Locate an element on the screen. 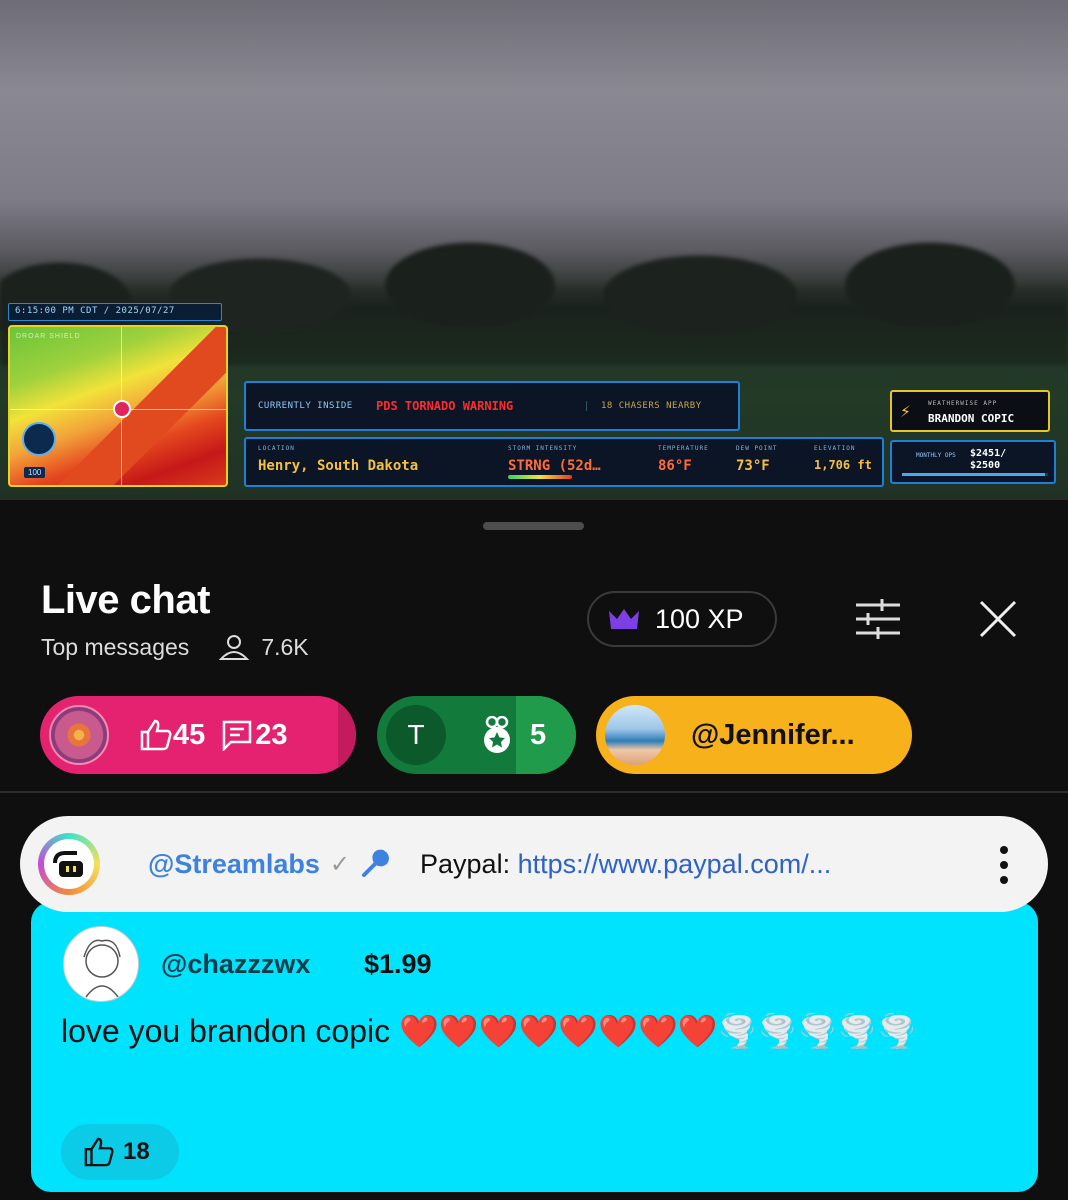 This screenshot has width=1068, height=1200. wrench-icon is located at coordinates (376, 863).